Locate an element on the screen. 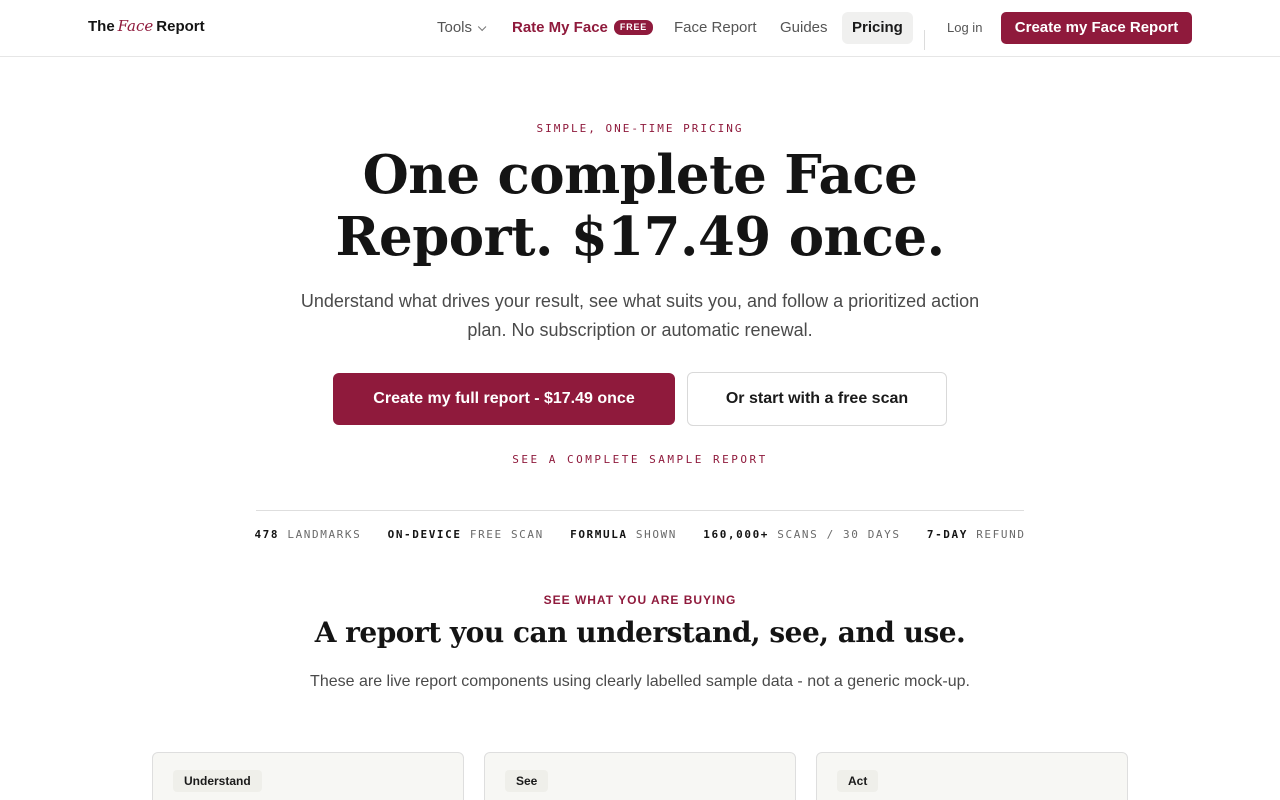 This screenshot has height=800, width=1280. site-logo: The Face Report is located at coordinates (146, 26).